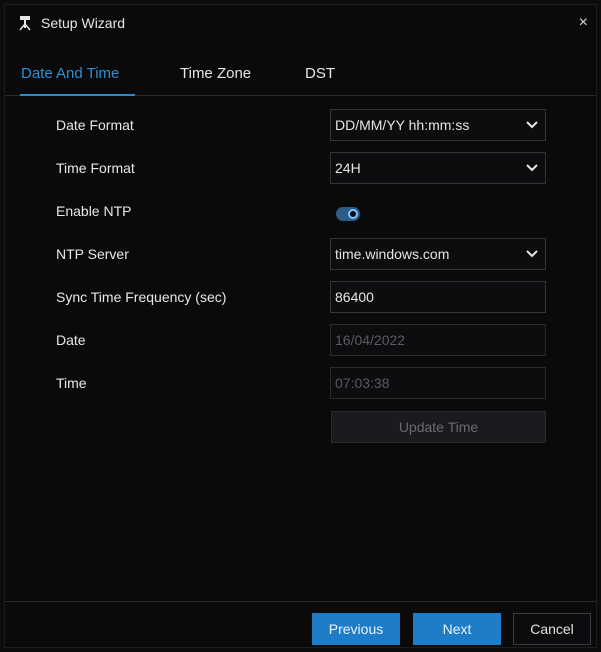 This screenshot has width=601, height=652. Describe the element at coordinates (94, 211) in the screenshot. I see `enable-ntp-label: Enable NTP` at that location.